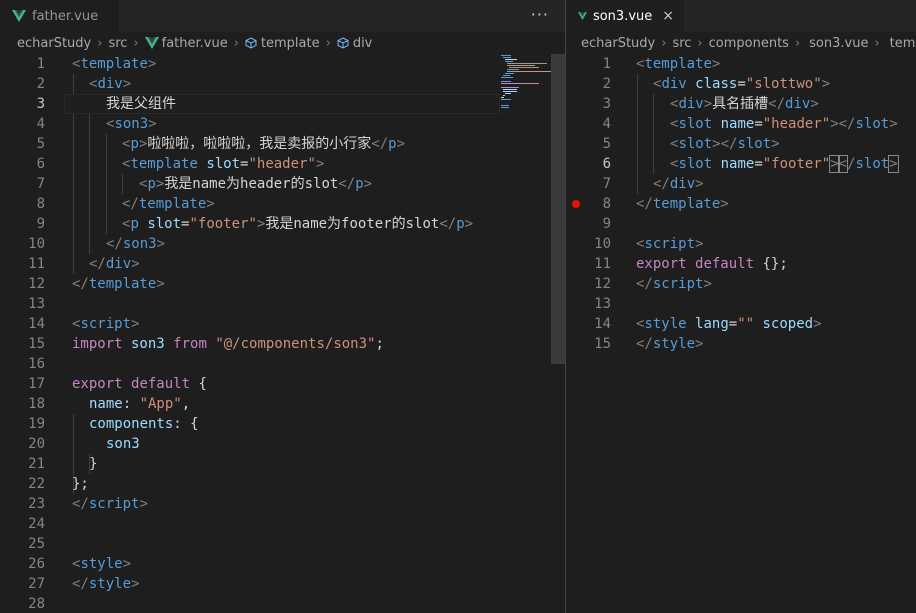  What do you see at coordinates (838, 43) in the screenshot?
I see `breadcrumb-item: son3.vue` at bounding box center [838, 43].